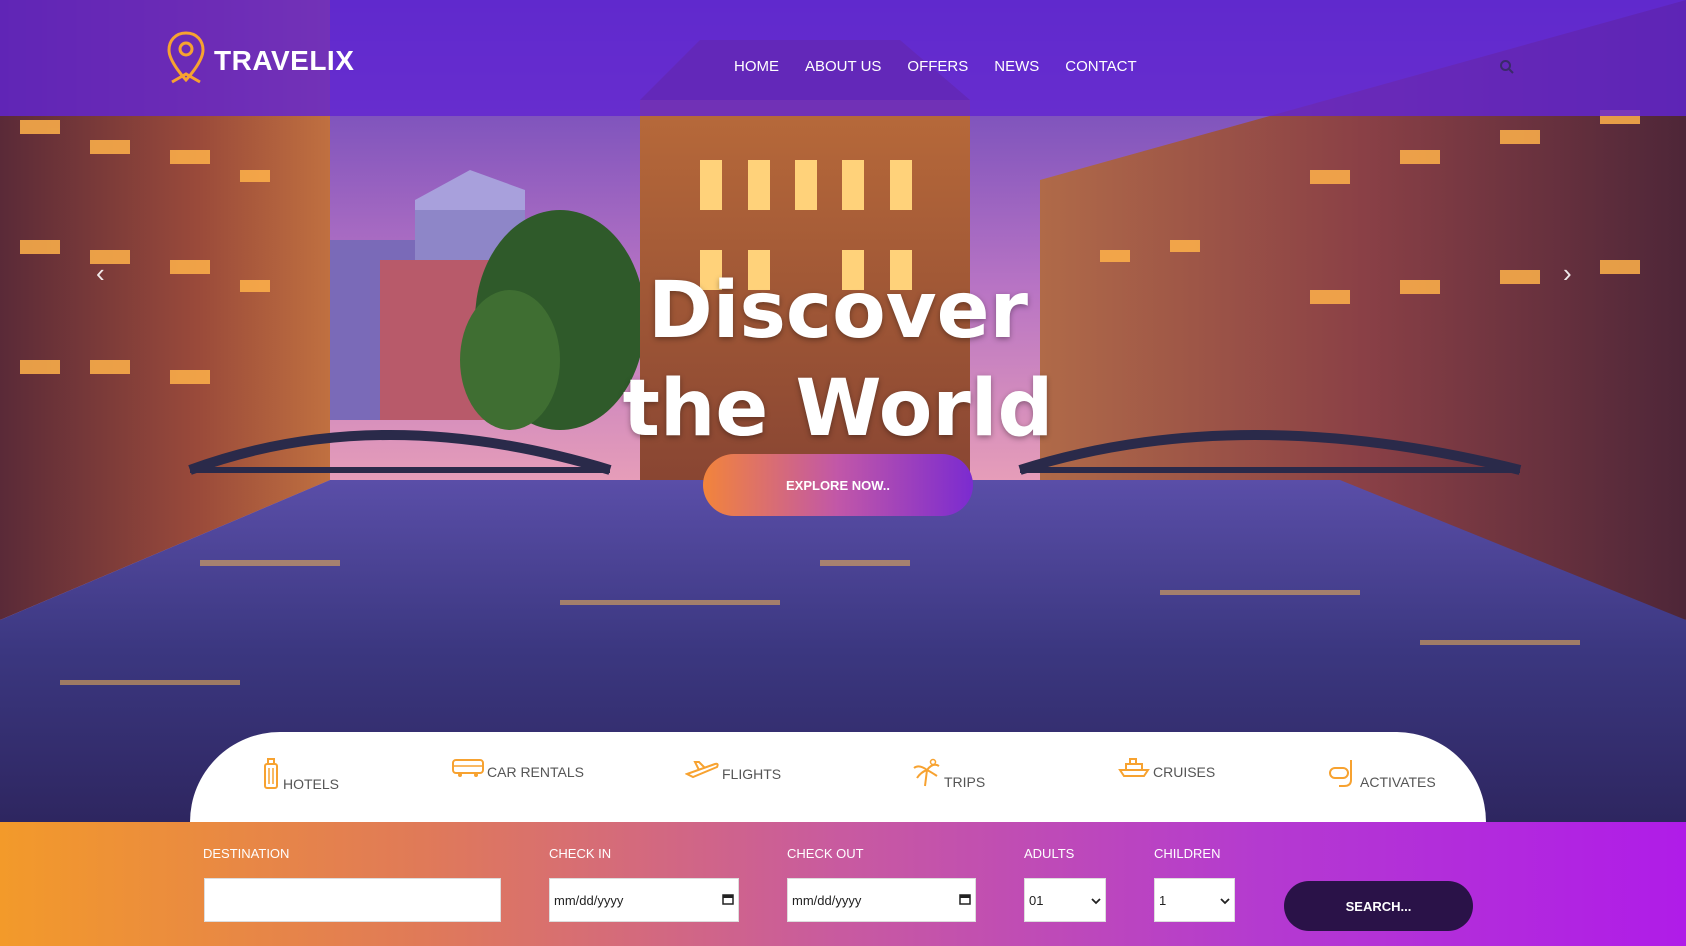 The height and width of the screenshot is (946, 1686). Describe the element at coordinates (1100, 66) in the screenshot. I see `nav-contact: CONTACT` at that location.